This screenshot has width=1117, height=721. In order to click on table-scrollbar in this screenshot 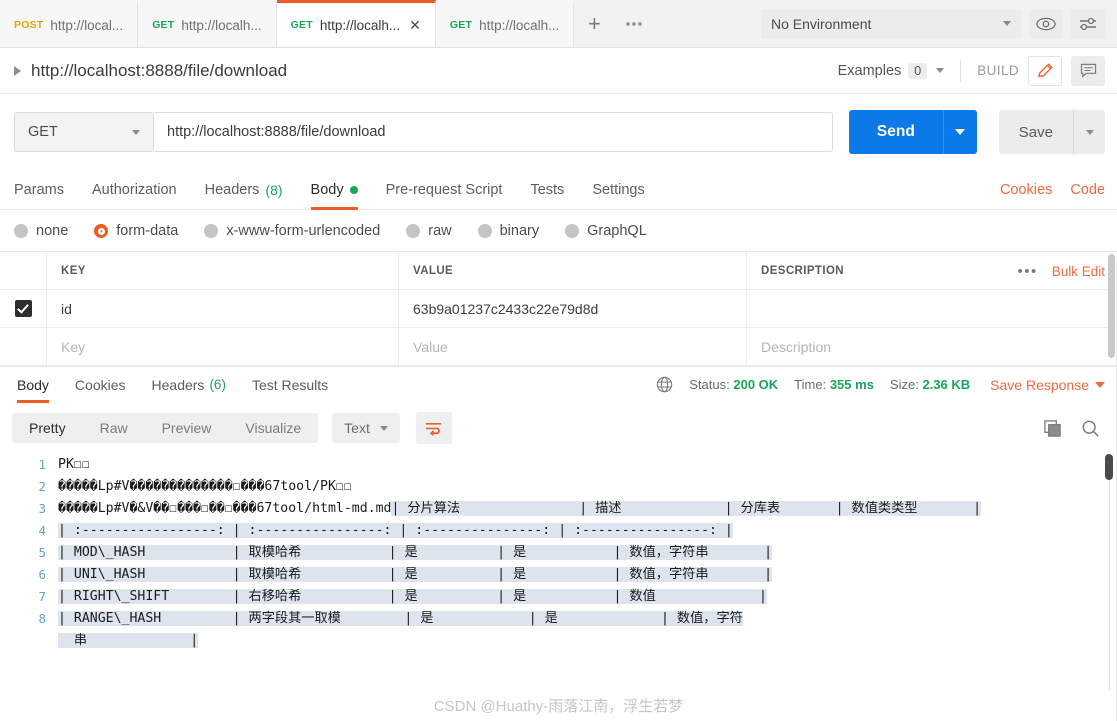, I will do `click(1111, 306)`.